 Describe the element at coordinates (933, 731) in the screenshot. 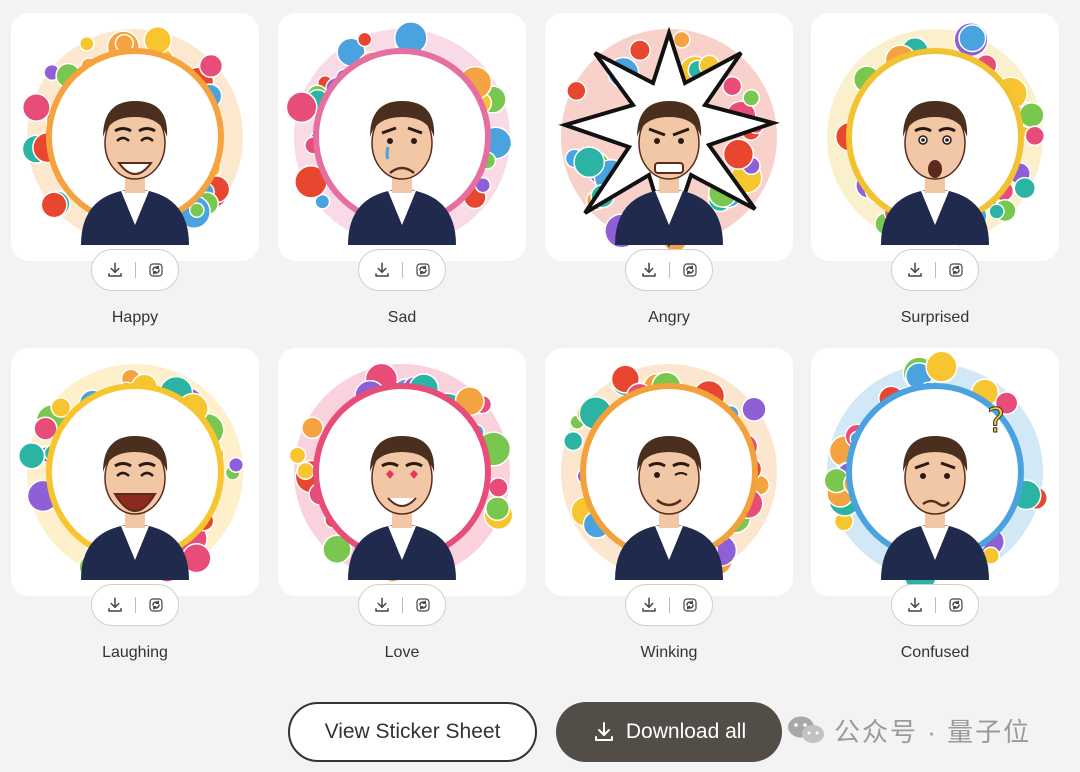

I see `watermark-text: 公众号 · 量子位` at that location.